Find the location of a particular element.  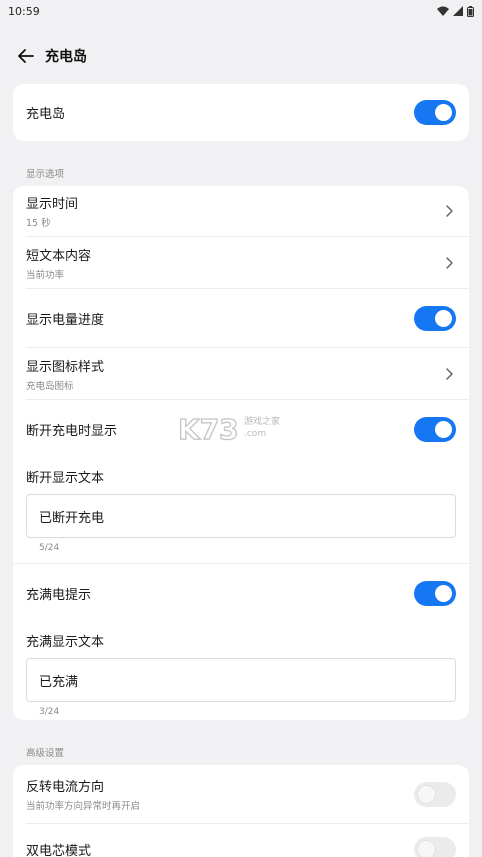

page-title: 充电岛 is located at coordinates (66, 57).